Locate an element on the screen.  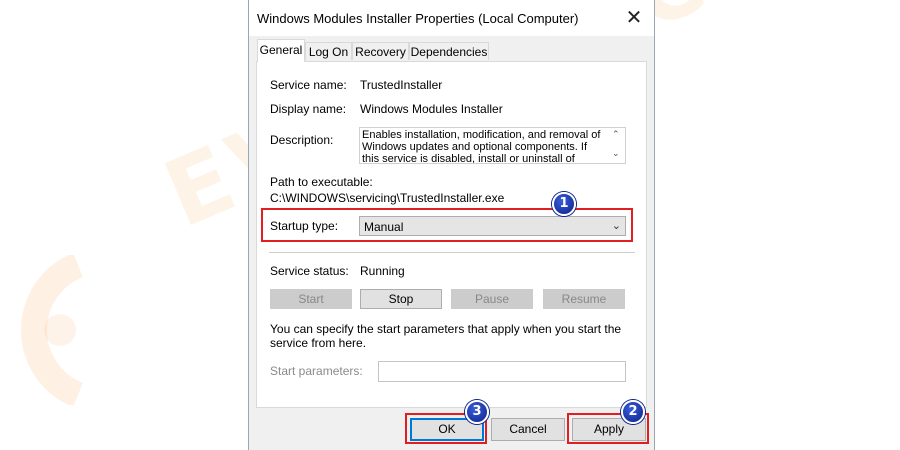
startup-type-highlight is located at coordinates (447, 225).